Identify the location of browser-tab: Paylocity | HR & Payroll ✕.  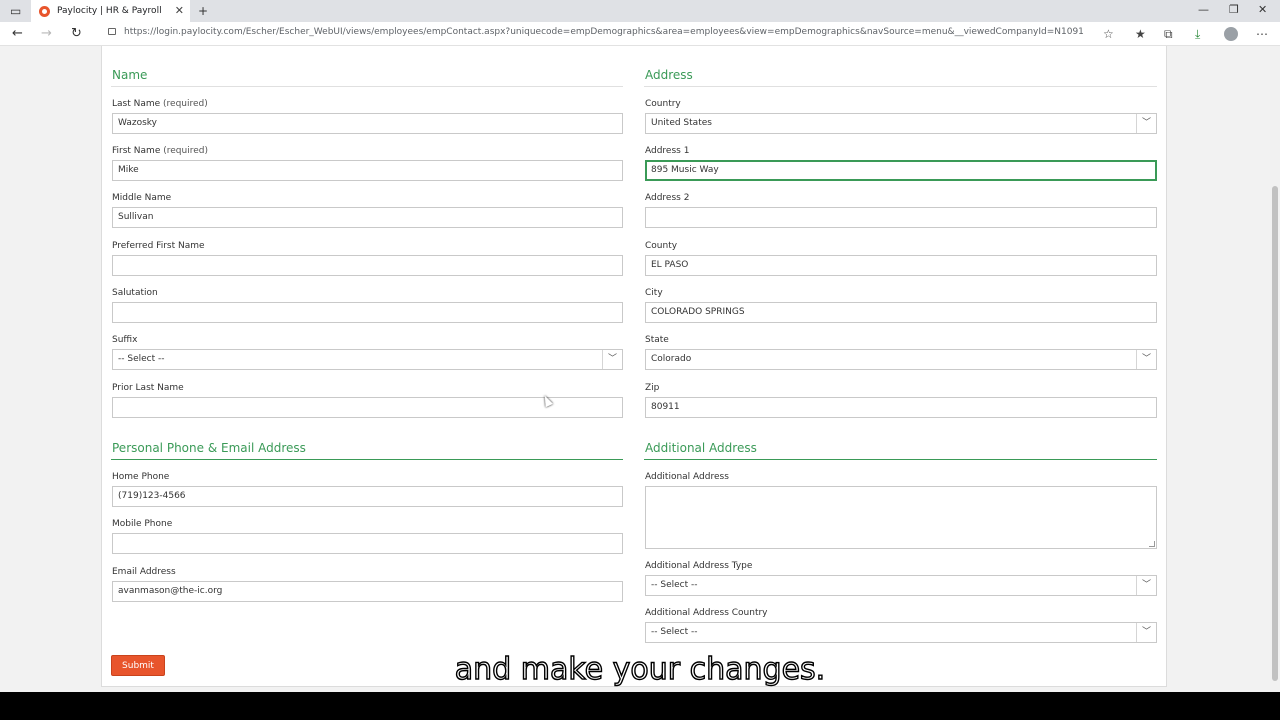
(110, 11).